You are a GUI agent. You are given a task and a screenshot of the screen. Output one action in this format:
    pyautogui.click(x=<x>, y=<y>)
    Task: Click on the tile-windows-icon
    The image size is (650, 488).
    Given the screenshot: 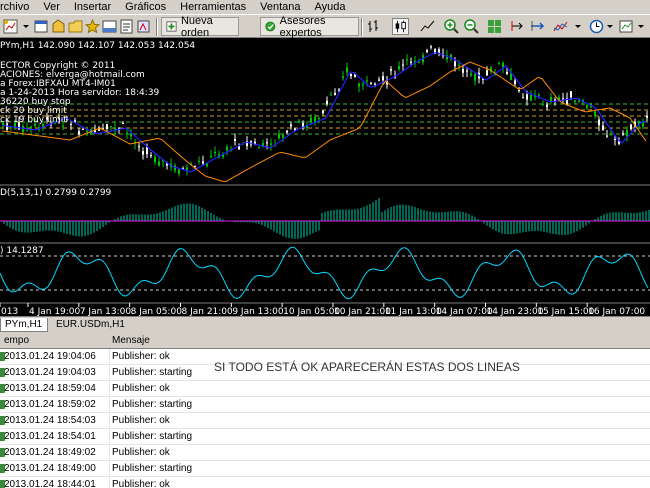 What is the action you would take?
    pyautogui.click(x=494, y=26)
    